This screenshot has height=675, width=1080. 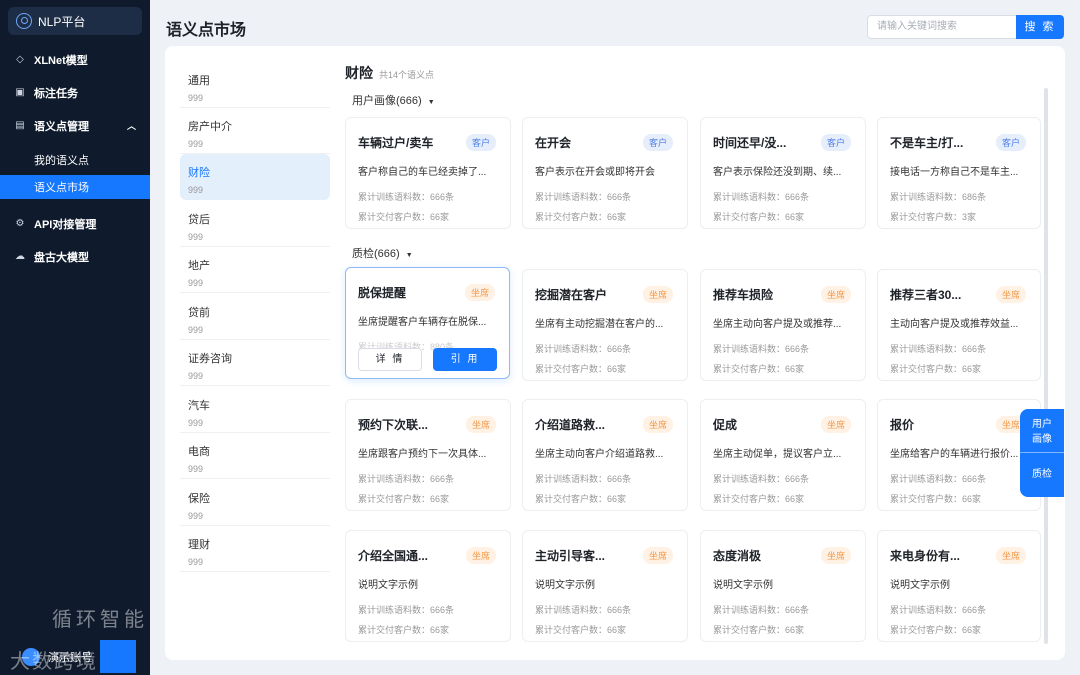 What do you see at coordinates (62, 21) in the screenshot?
I see `logo-text: NLP平台` at bounding box center [62, 21].